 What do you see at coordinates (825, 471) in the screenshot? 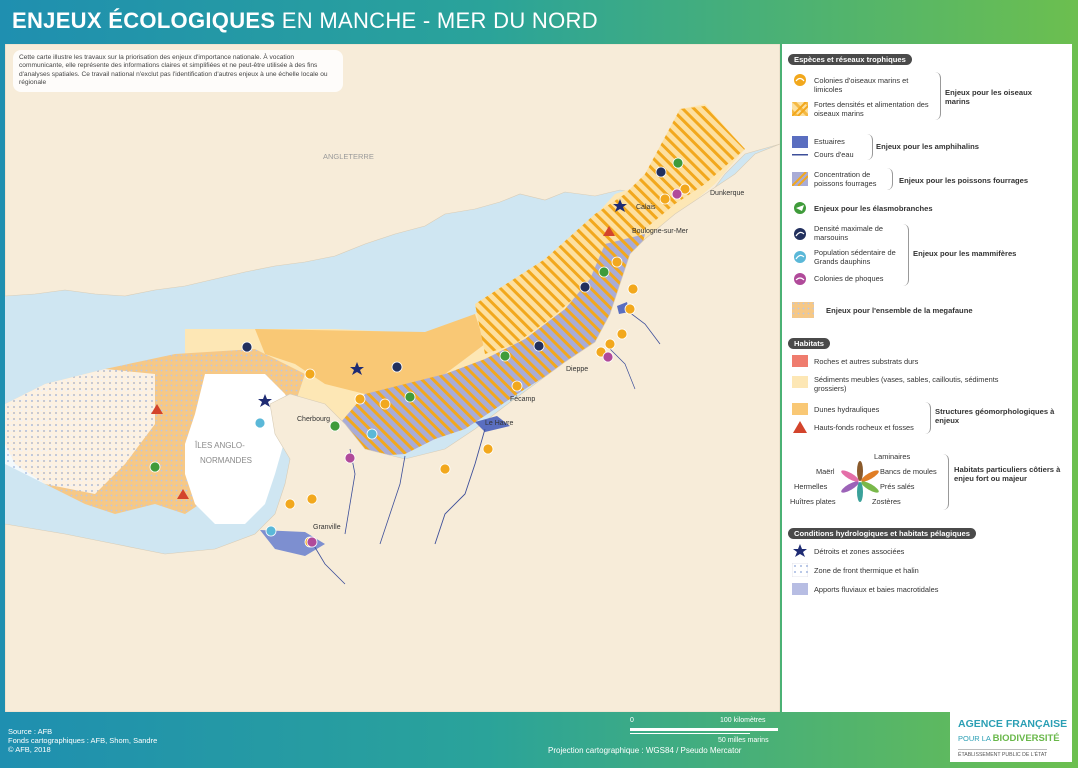
I see `legend-maerl: Maërl` at bounding box center [825, 471].